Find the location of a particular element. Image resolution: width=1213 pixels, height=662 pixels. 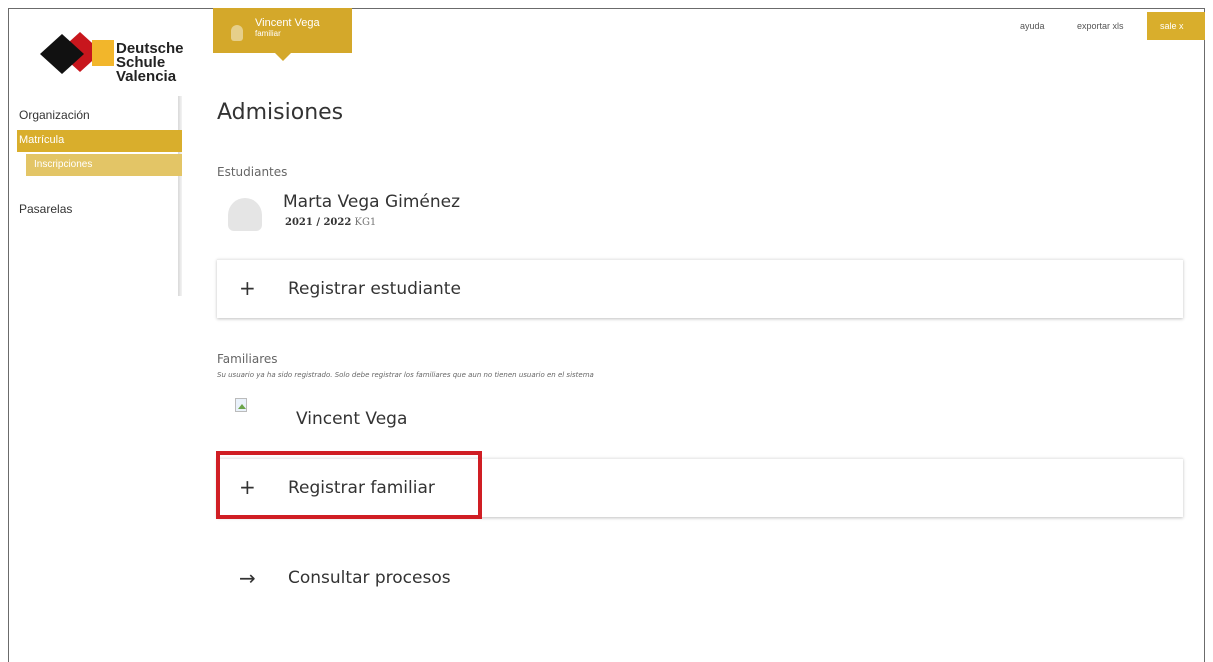

sidebar-item-organizacion: Organización is located at coordinates (54, 115).